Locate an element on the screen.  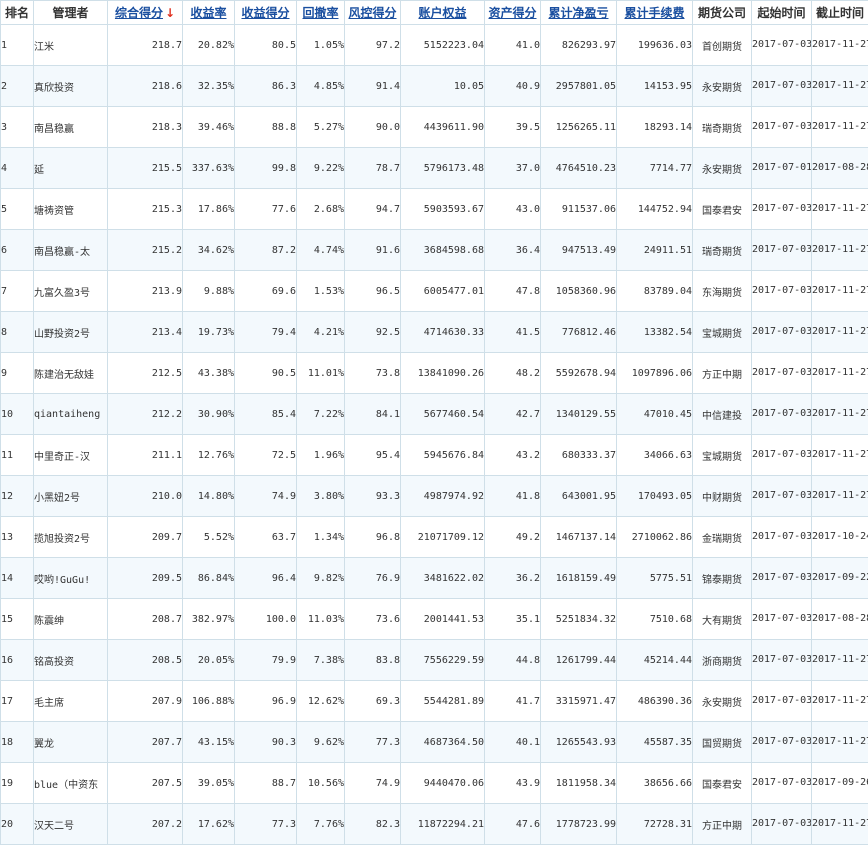
cell-fee: 45587.35 is located at coordinates (655, 742).